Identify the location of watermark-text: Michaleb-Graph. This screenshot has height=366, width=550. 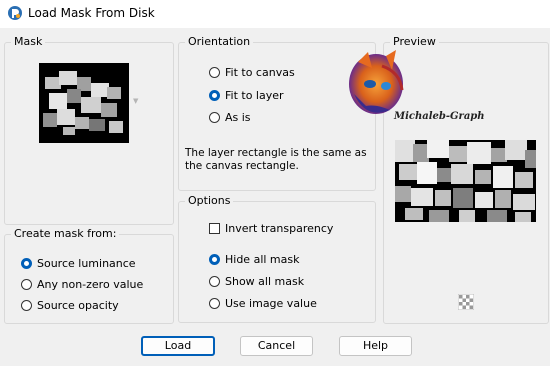
(439, 116).